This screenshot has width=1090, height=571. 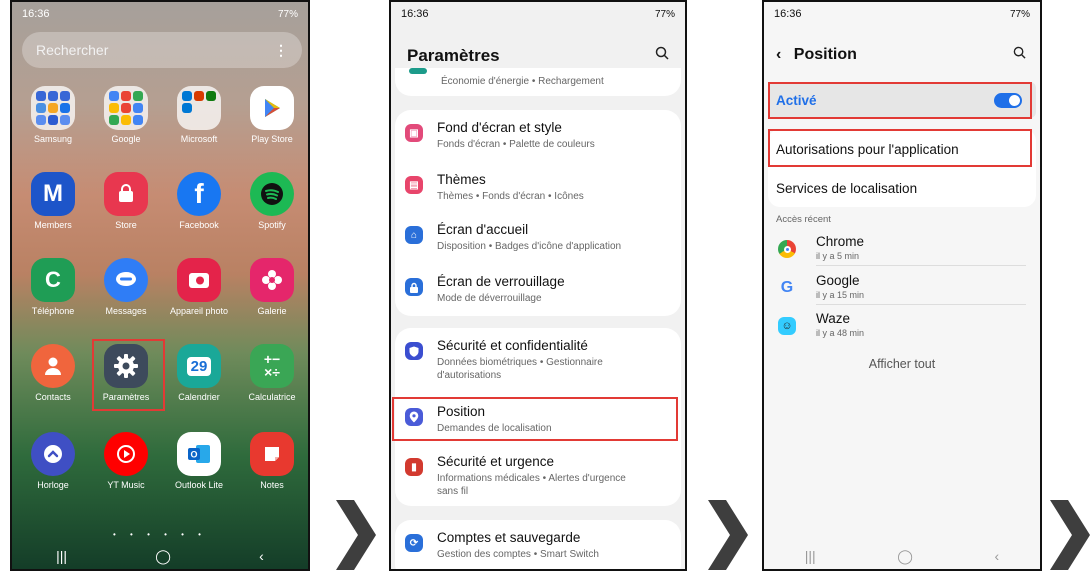 I want to click on app-label: Google, so click(x=126, y=139).